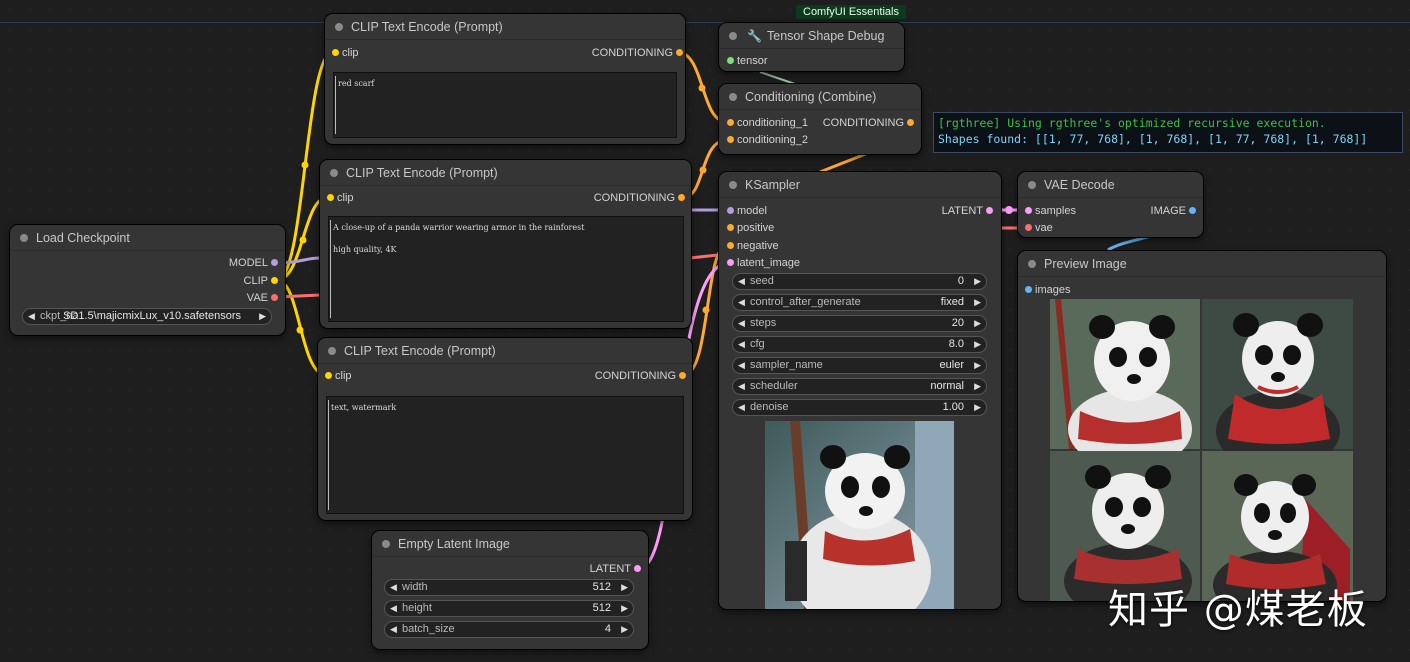 This screenshot has height=662, width=1410. What do you see at coordinates (820, 97) in the screenshot?
I see `node-title: Conditioning (Combine)` at bounding box center [820, 97].